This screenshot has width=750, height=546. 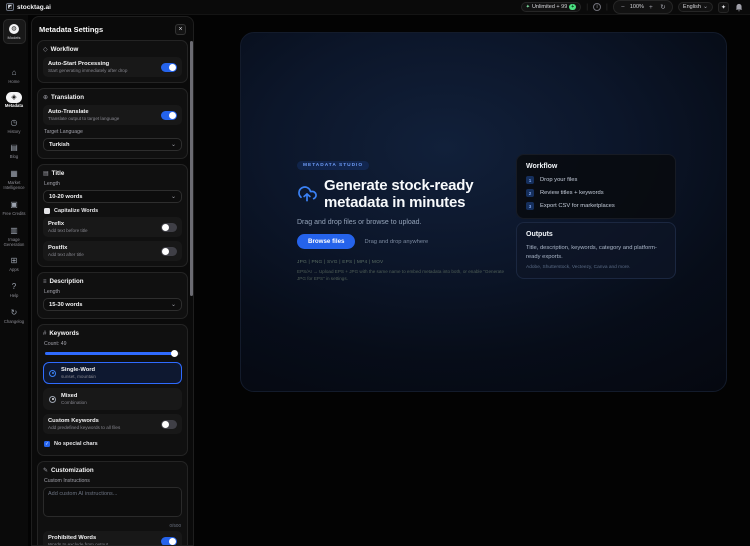 I want to click on customization-section-icon: ✎, so click(x=46, y=471).